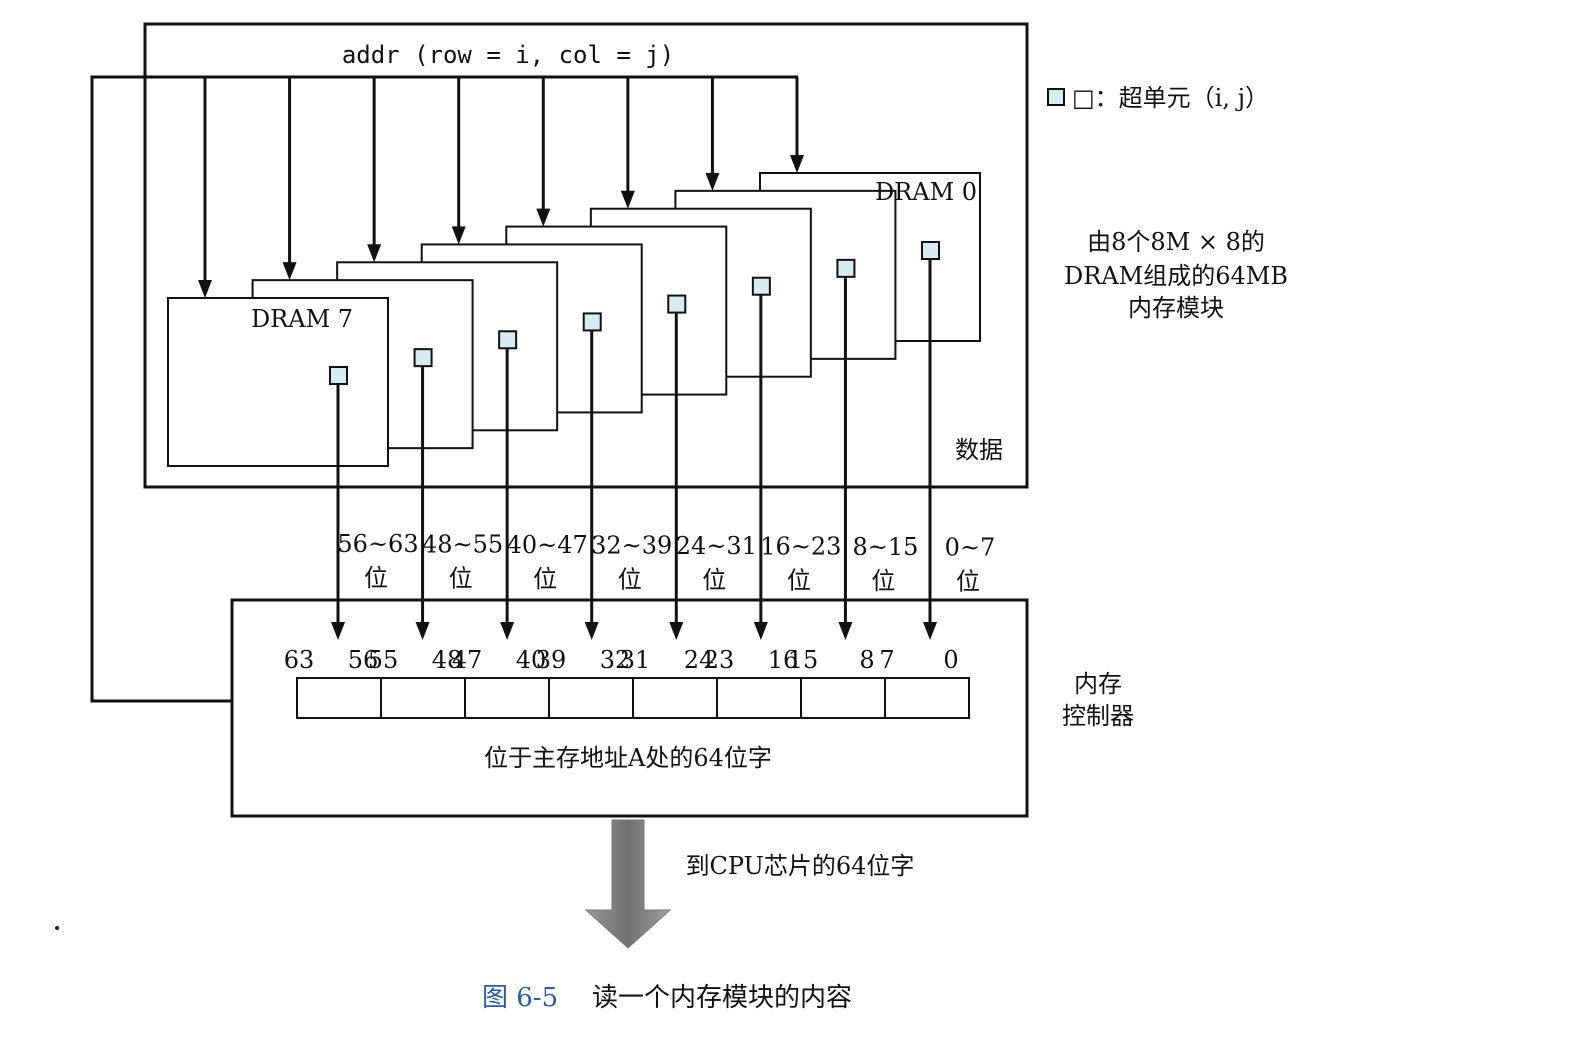 This screenshot has width=1588, height=1056. I want to click on bit-range-unit-0: 位, so click(376, 578).